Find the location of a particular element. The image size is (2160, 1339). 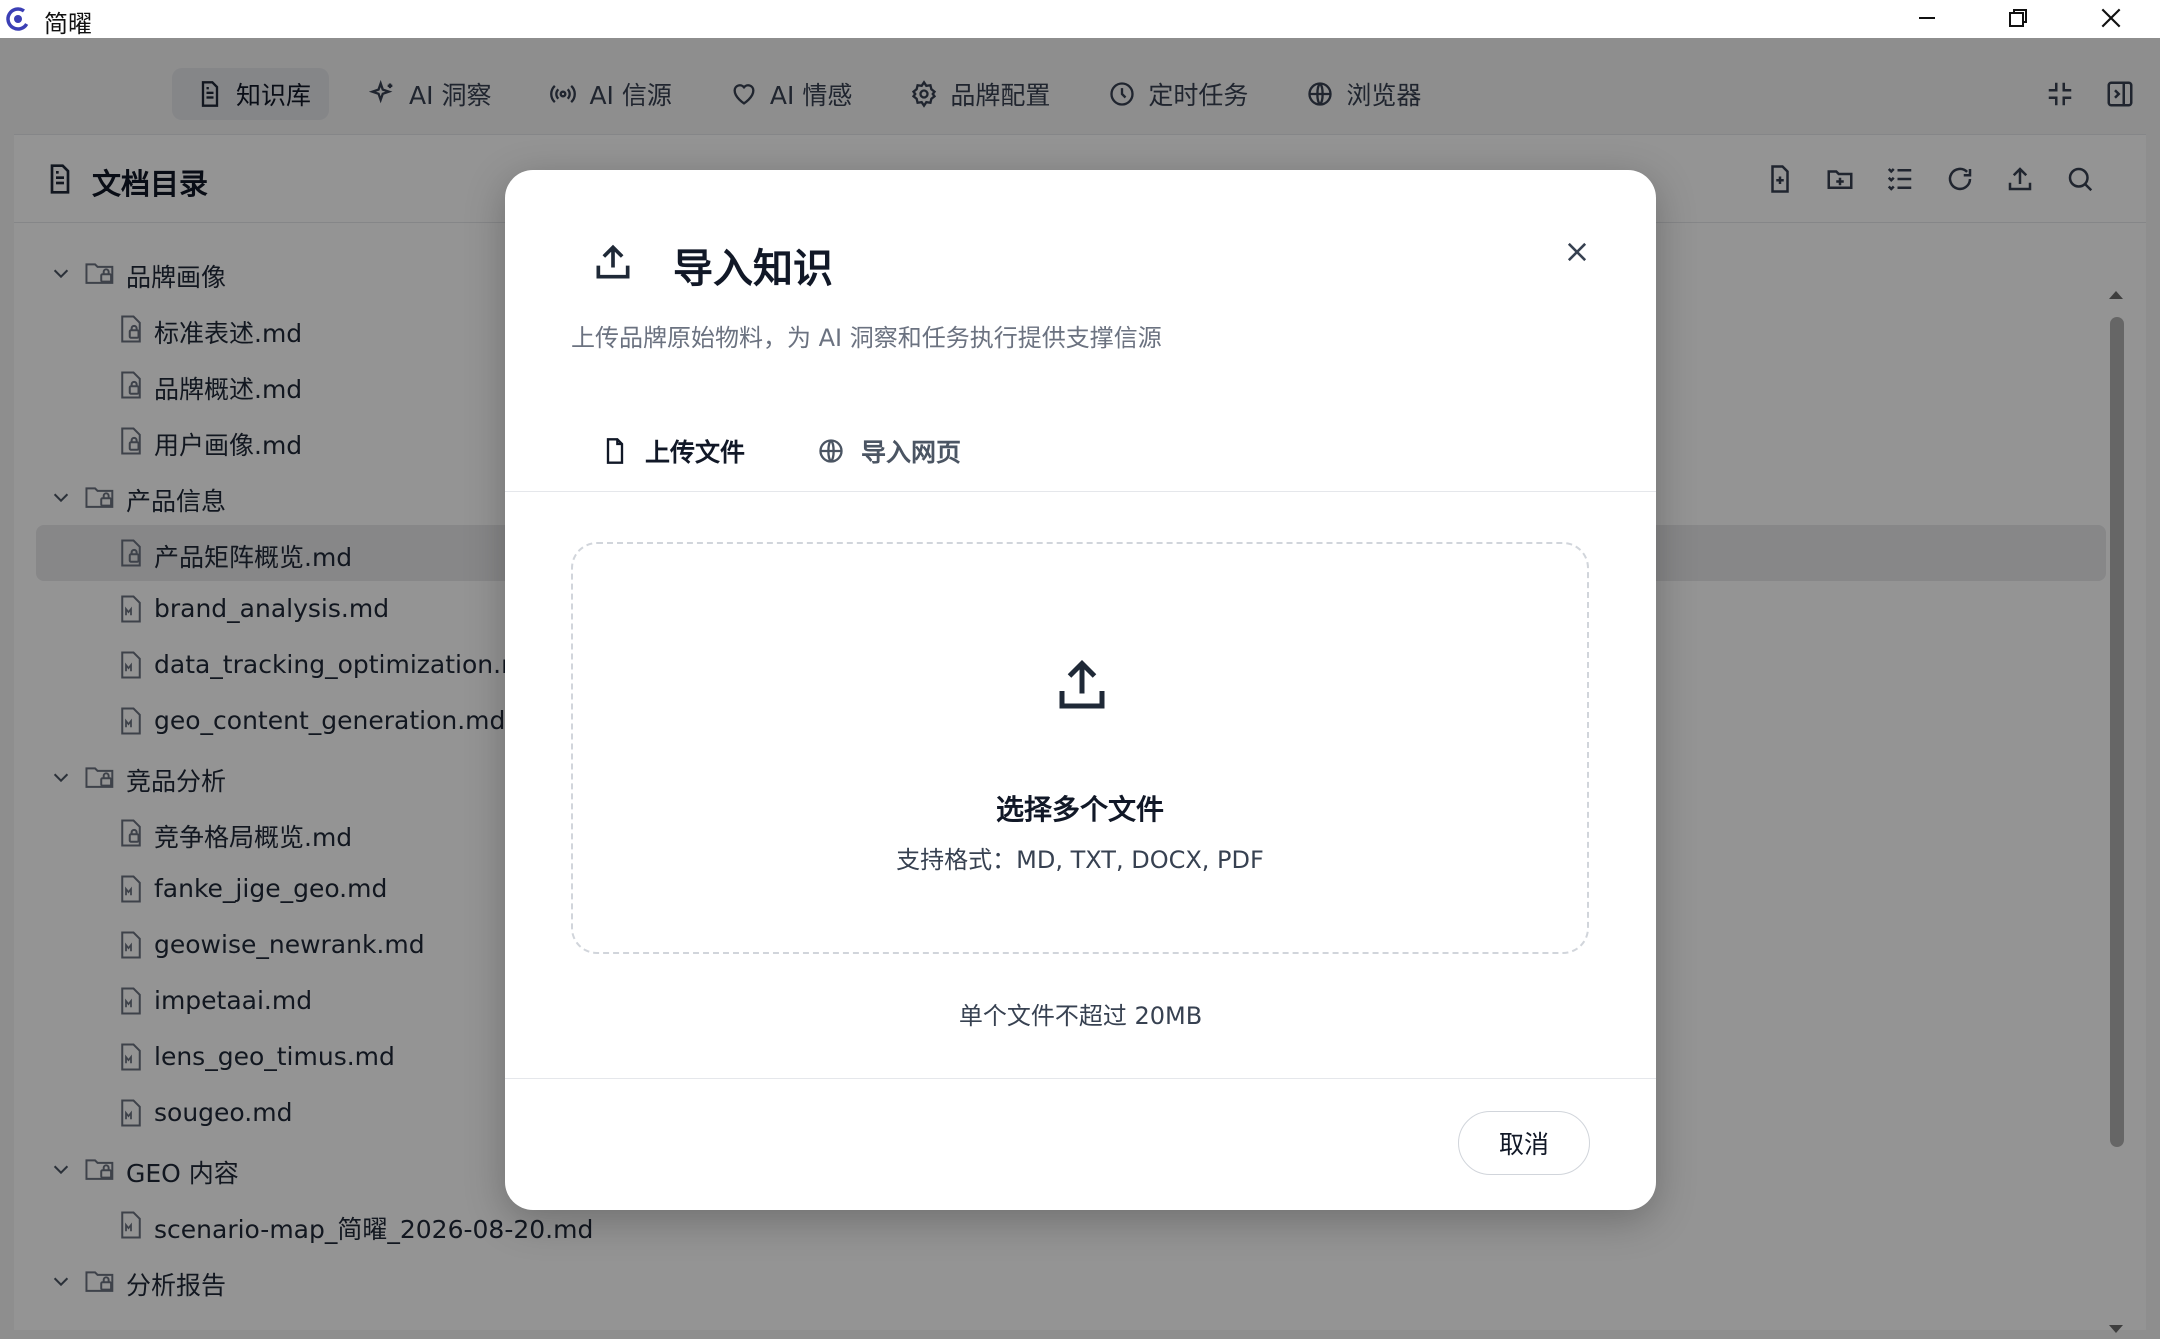

dialog-footer: 取消 is located at coordinates (1080, 1144).